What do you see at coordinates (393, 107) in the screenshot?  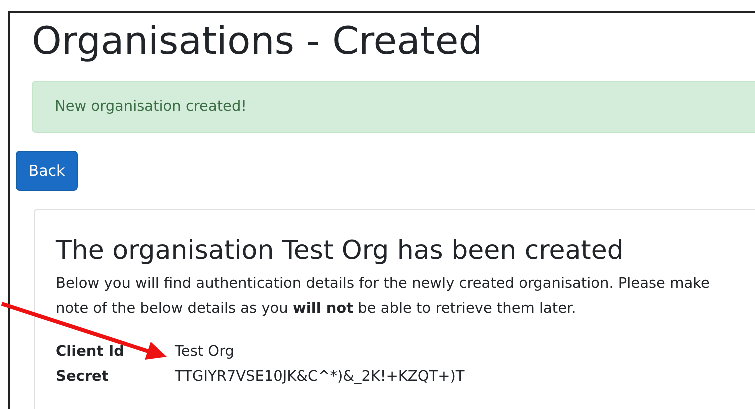 I see `success-alert: New organisation created!` at bounding box center [393, 107].